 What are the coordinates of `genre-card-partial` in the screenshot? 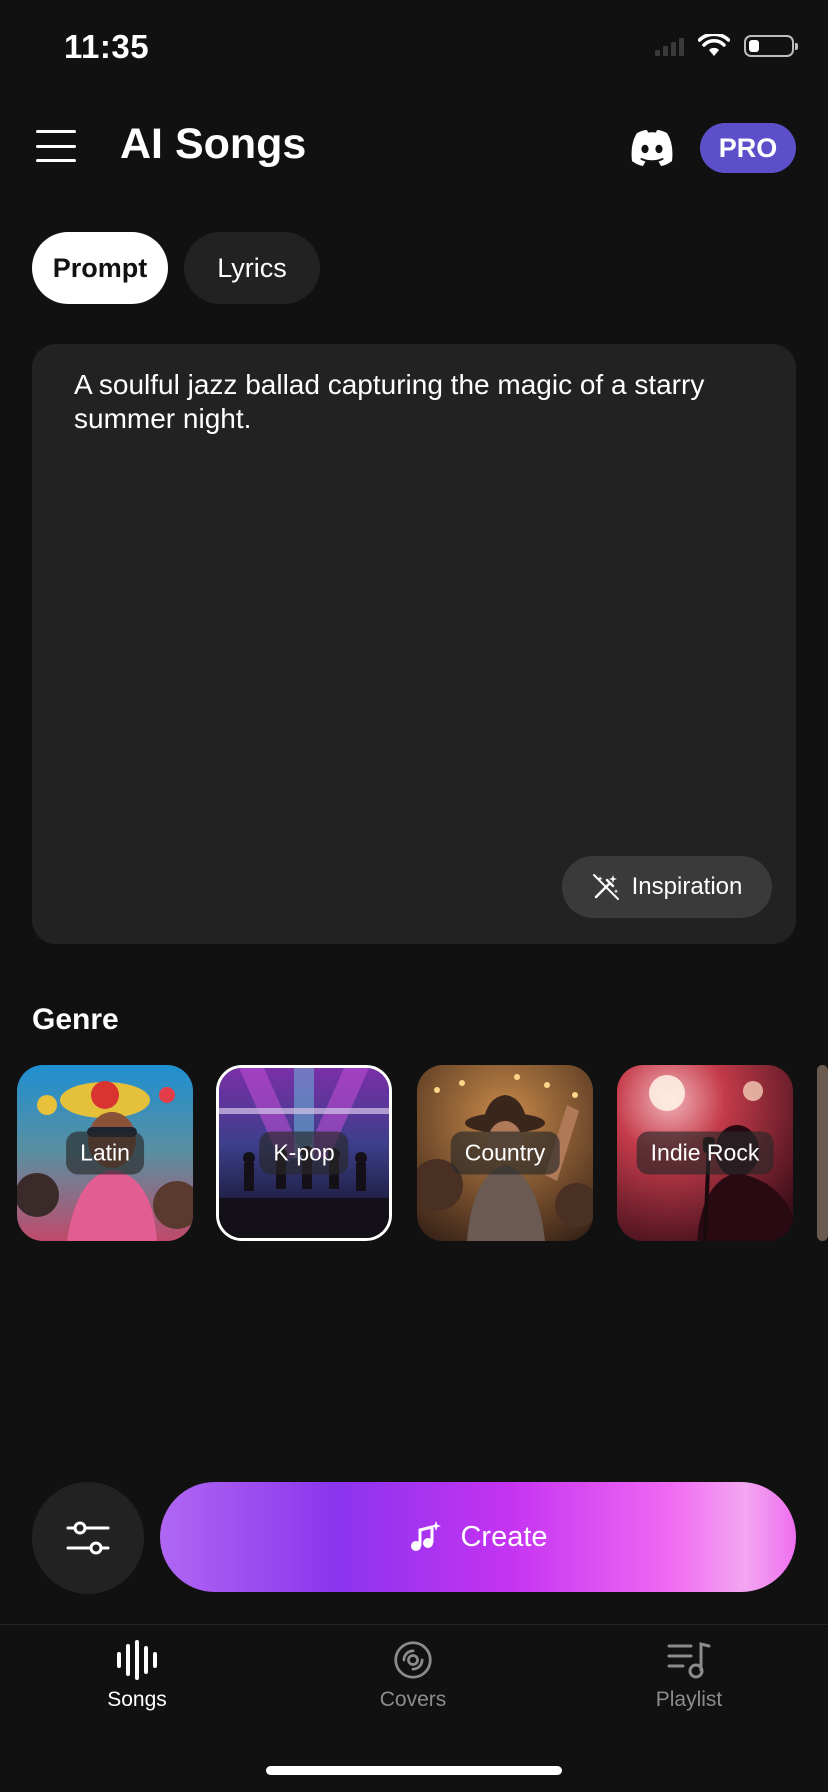 It's located at (822, 1153).